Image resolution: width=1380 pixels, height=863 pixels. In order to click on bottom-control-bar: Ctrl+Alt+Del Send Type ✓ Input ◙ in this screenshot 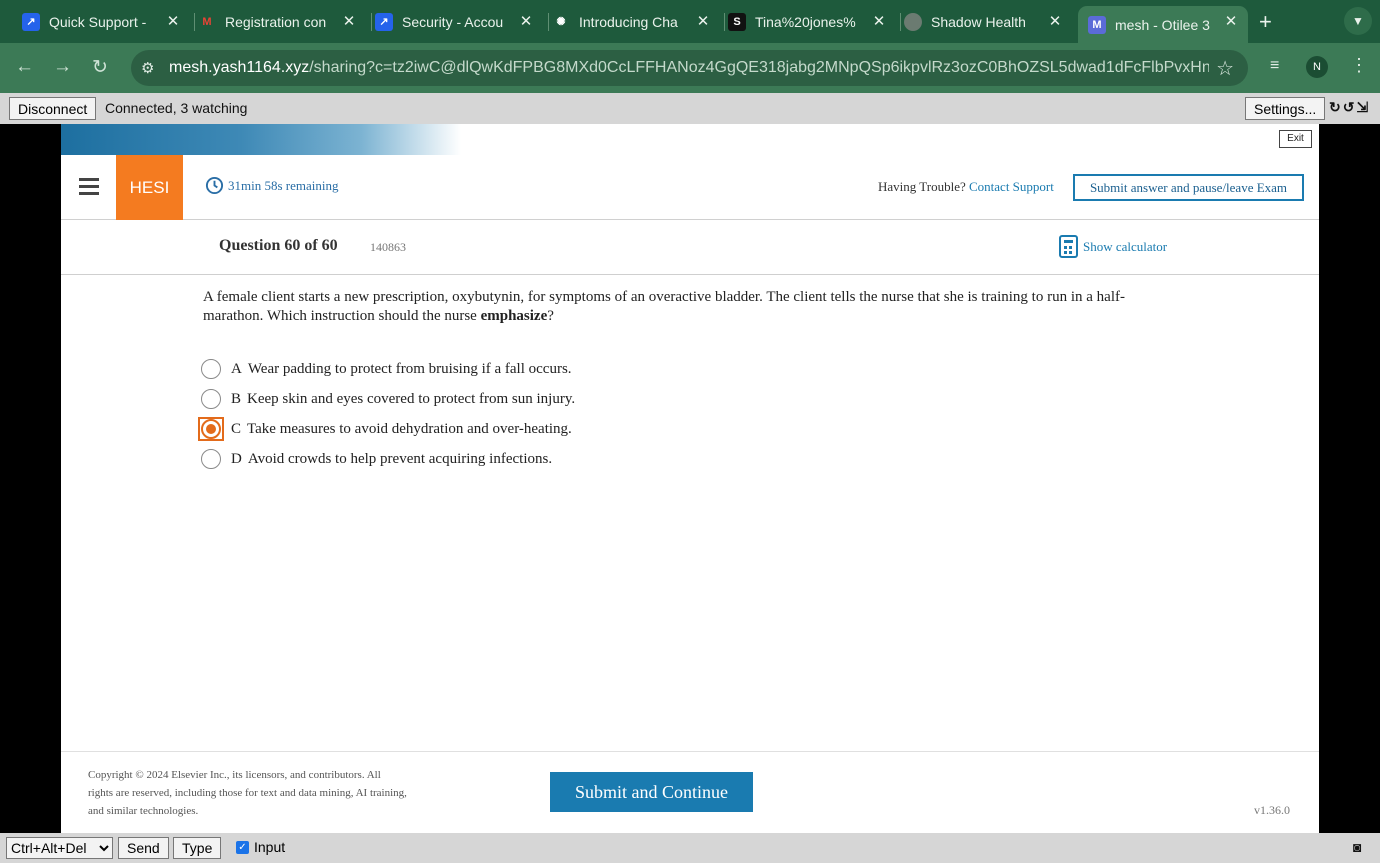, I will do `click(690, 848)`.